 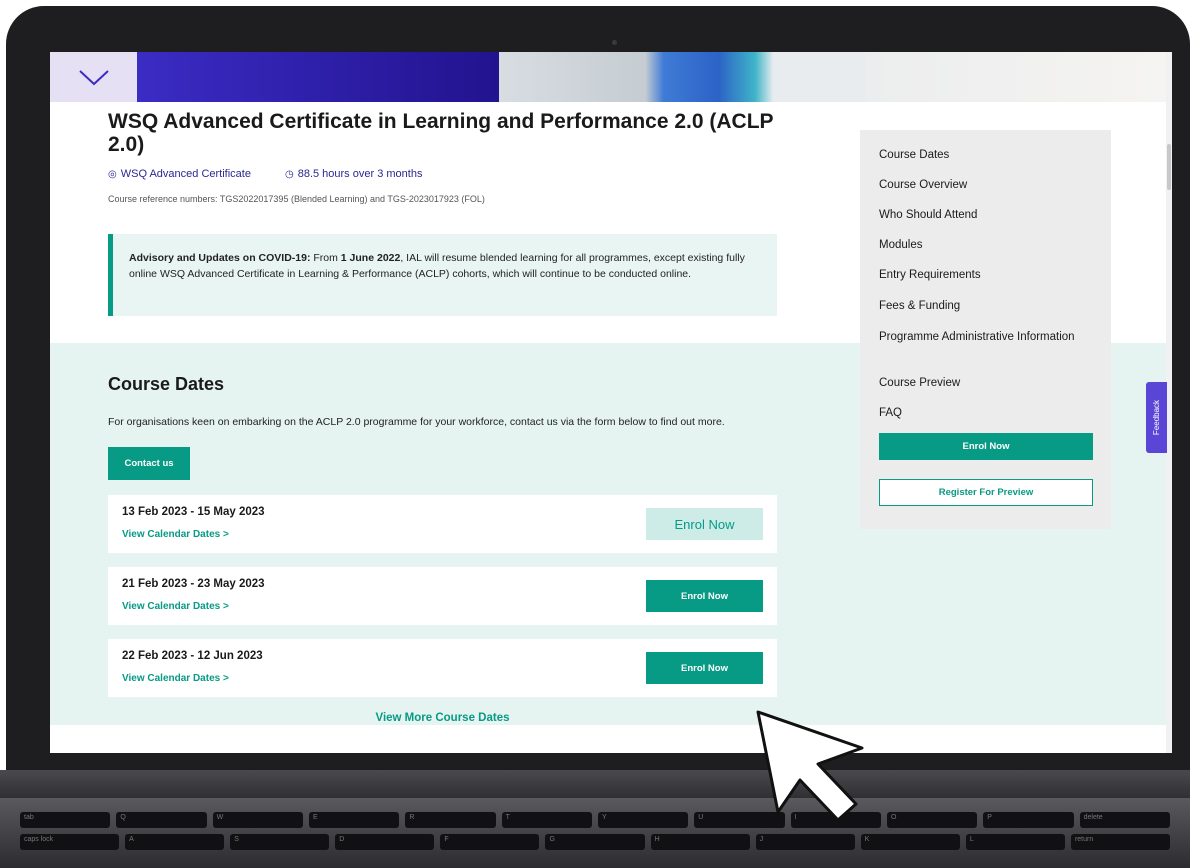 What do you see at coordinates (450, 820) in the screenshot?
I see `key: R` at bounding box center [450, 820].